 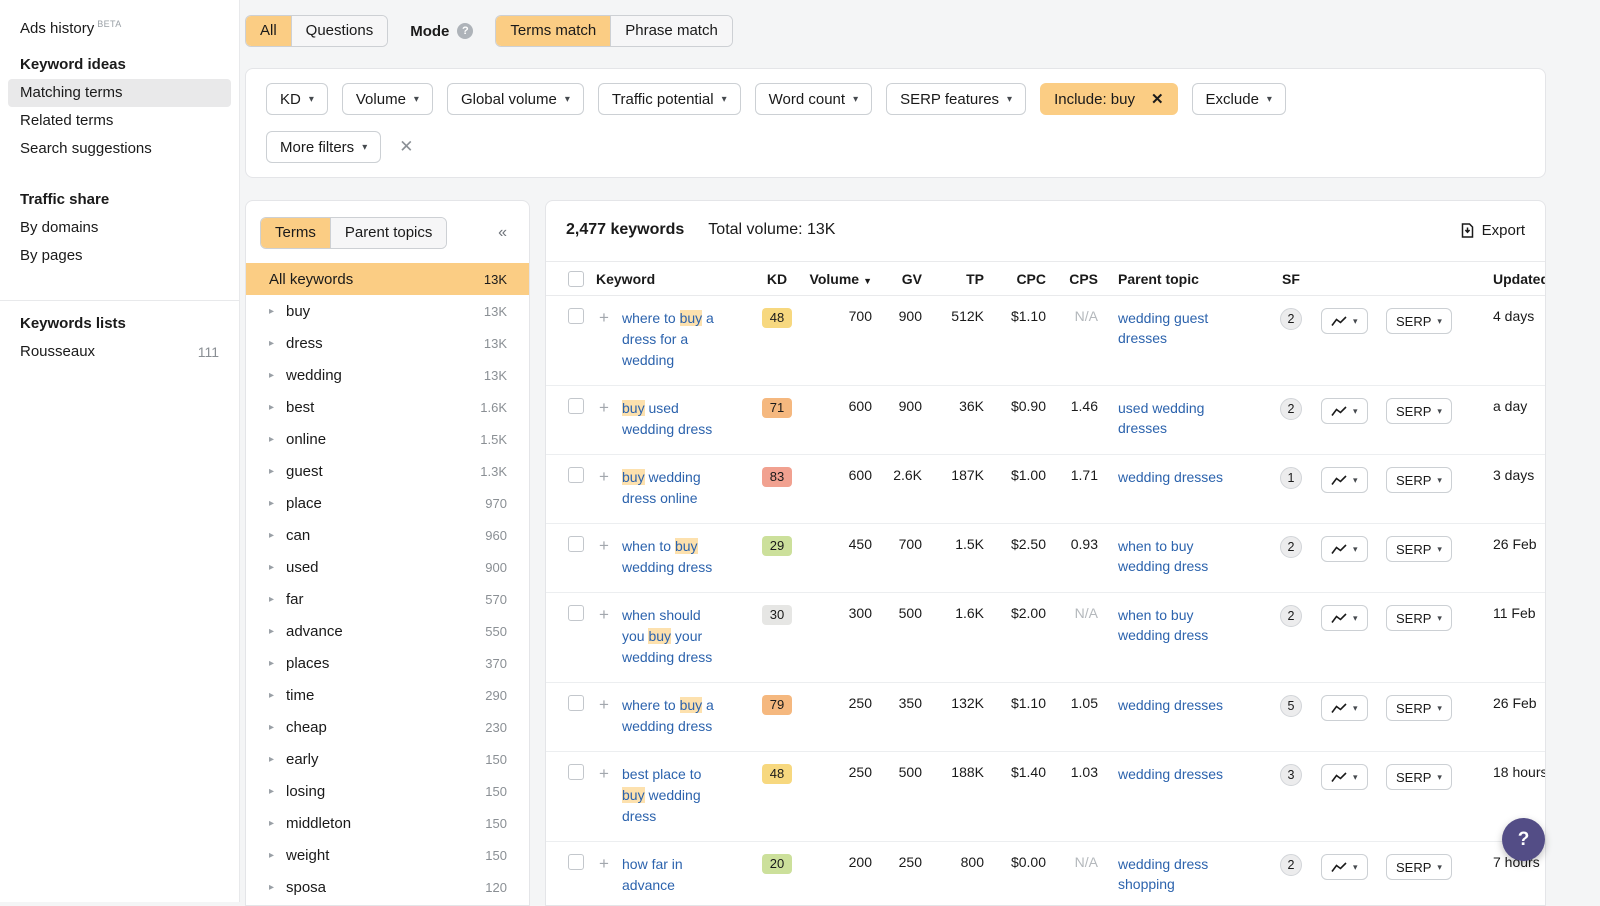 I want to click on terms-list-item-cheap: ▸ cheap 230, so click(x=387, y=727).